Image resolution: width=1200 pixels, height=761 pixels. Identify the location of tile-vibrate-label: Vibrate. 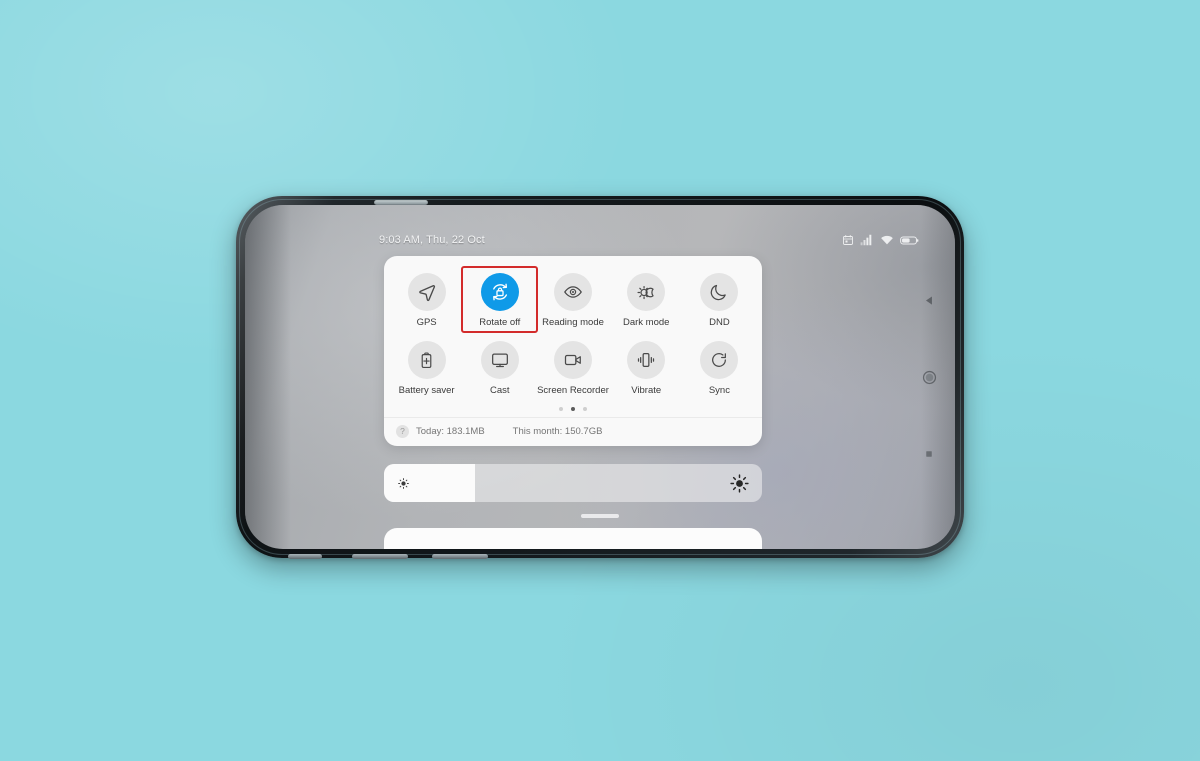
(646, 391).